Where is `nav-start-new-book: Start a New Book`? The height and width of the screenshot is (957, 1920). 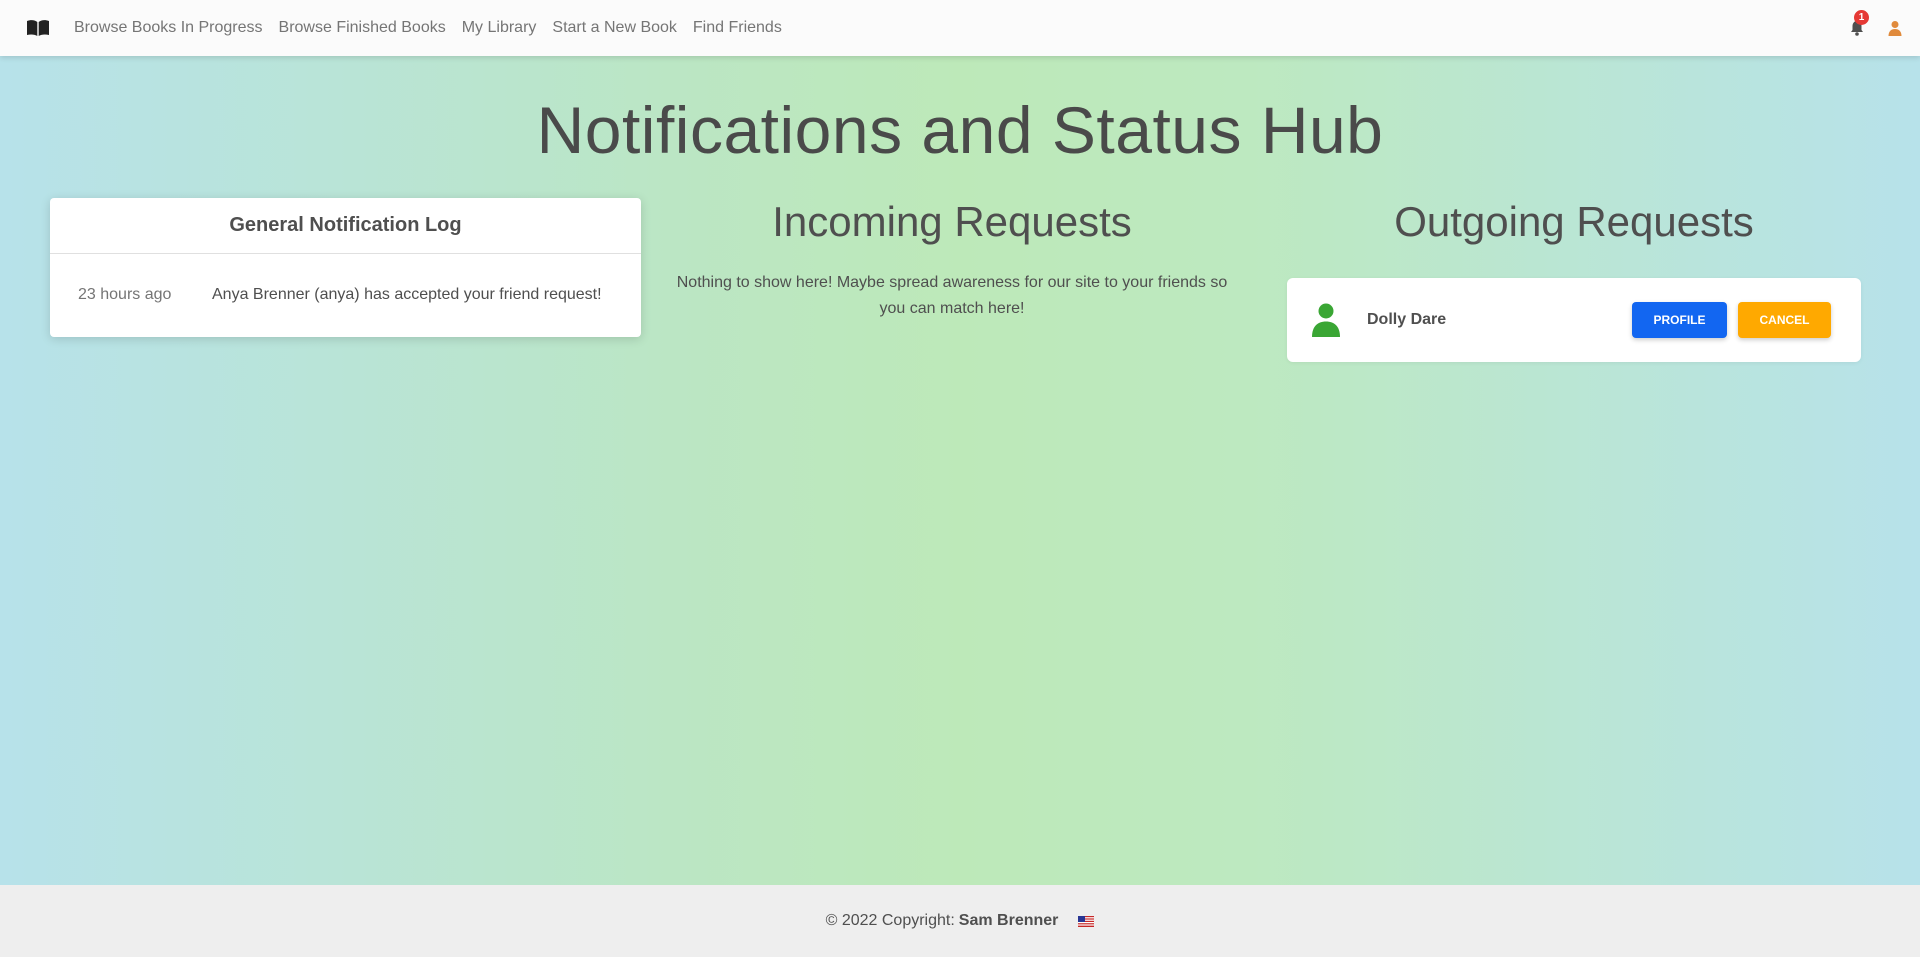
nav-start-new-book: Start a New Book is located at coordinates (614, 28).